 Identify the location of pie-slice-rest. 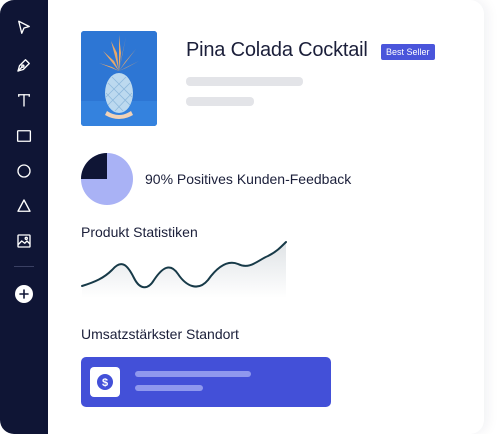
(94, 166).